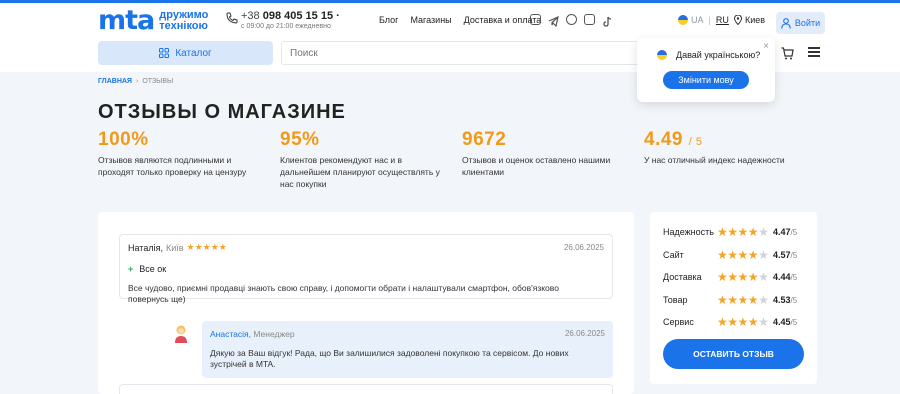 The height and width of the screenshot is (394, 900). Describe the element at coordinates (785, 255) in the screenshot. I see `rating-value: 4.57/5` at that location.